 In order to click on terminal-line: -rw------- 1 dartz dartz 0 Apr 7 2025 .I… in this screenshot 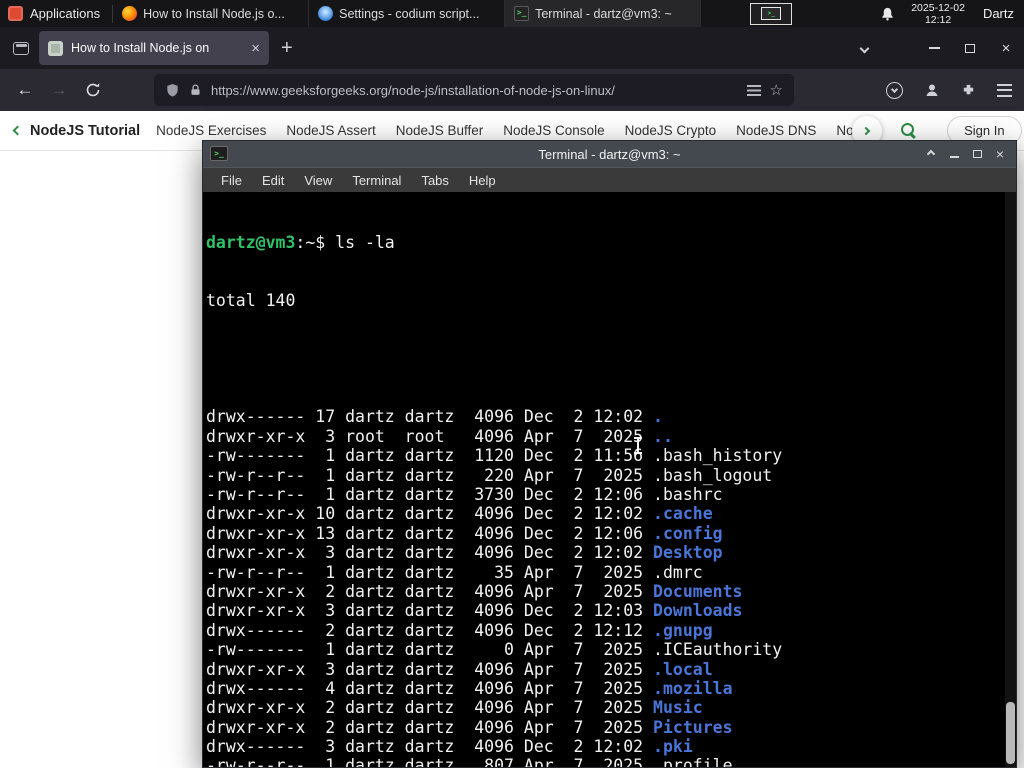, I will do `click(611, 649)`.